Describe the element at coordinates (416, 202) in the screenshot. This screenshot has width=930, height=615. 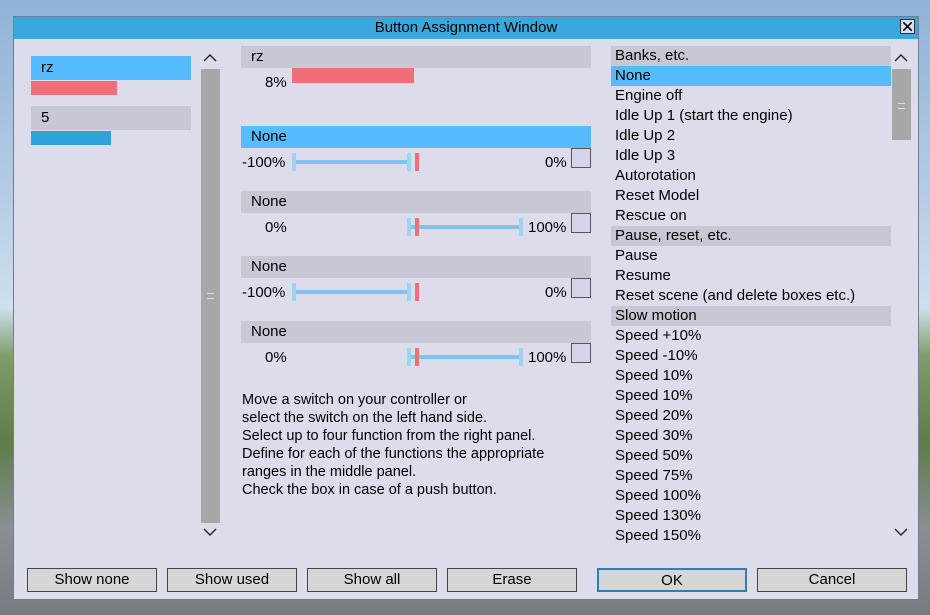
I see `function-slot-2: None` at that location.